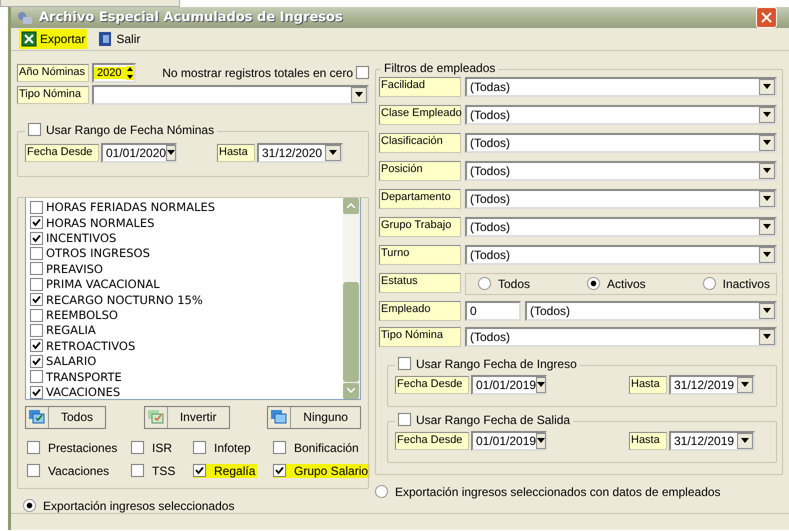 The image size is (789, 531). I want to click on list-item: PREAVISO, so click(74, 269).